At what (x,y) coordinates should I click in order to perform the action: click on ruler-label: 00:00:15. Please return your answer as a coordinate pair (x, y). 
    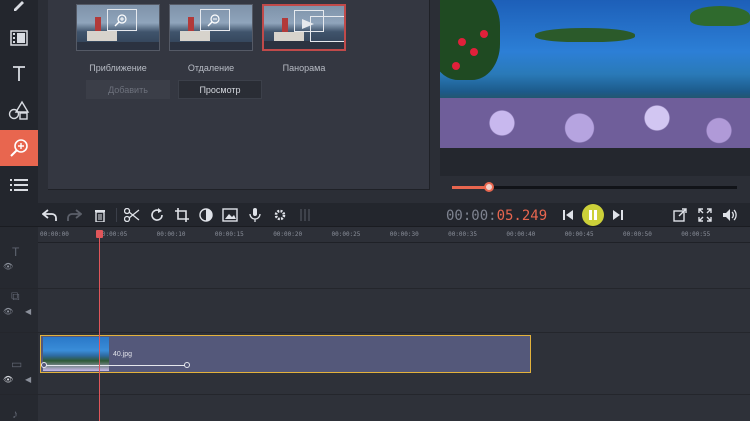
    Looking at the image, I should click on (229, 234).